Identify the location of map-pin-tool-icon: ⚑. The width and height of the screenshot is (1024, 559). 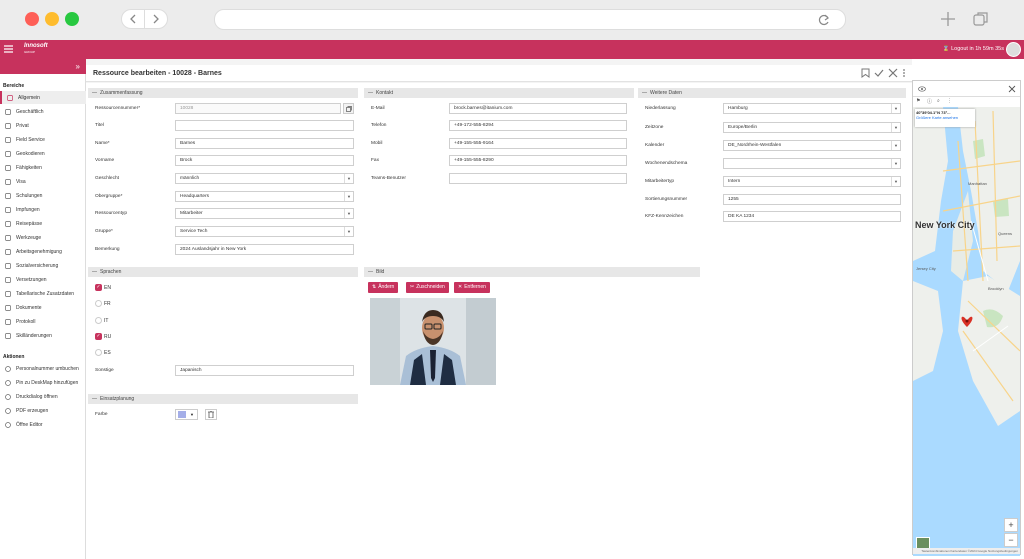
(918, 101).